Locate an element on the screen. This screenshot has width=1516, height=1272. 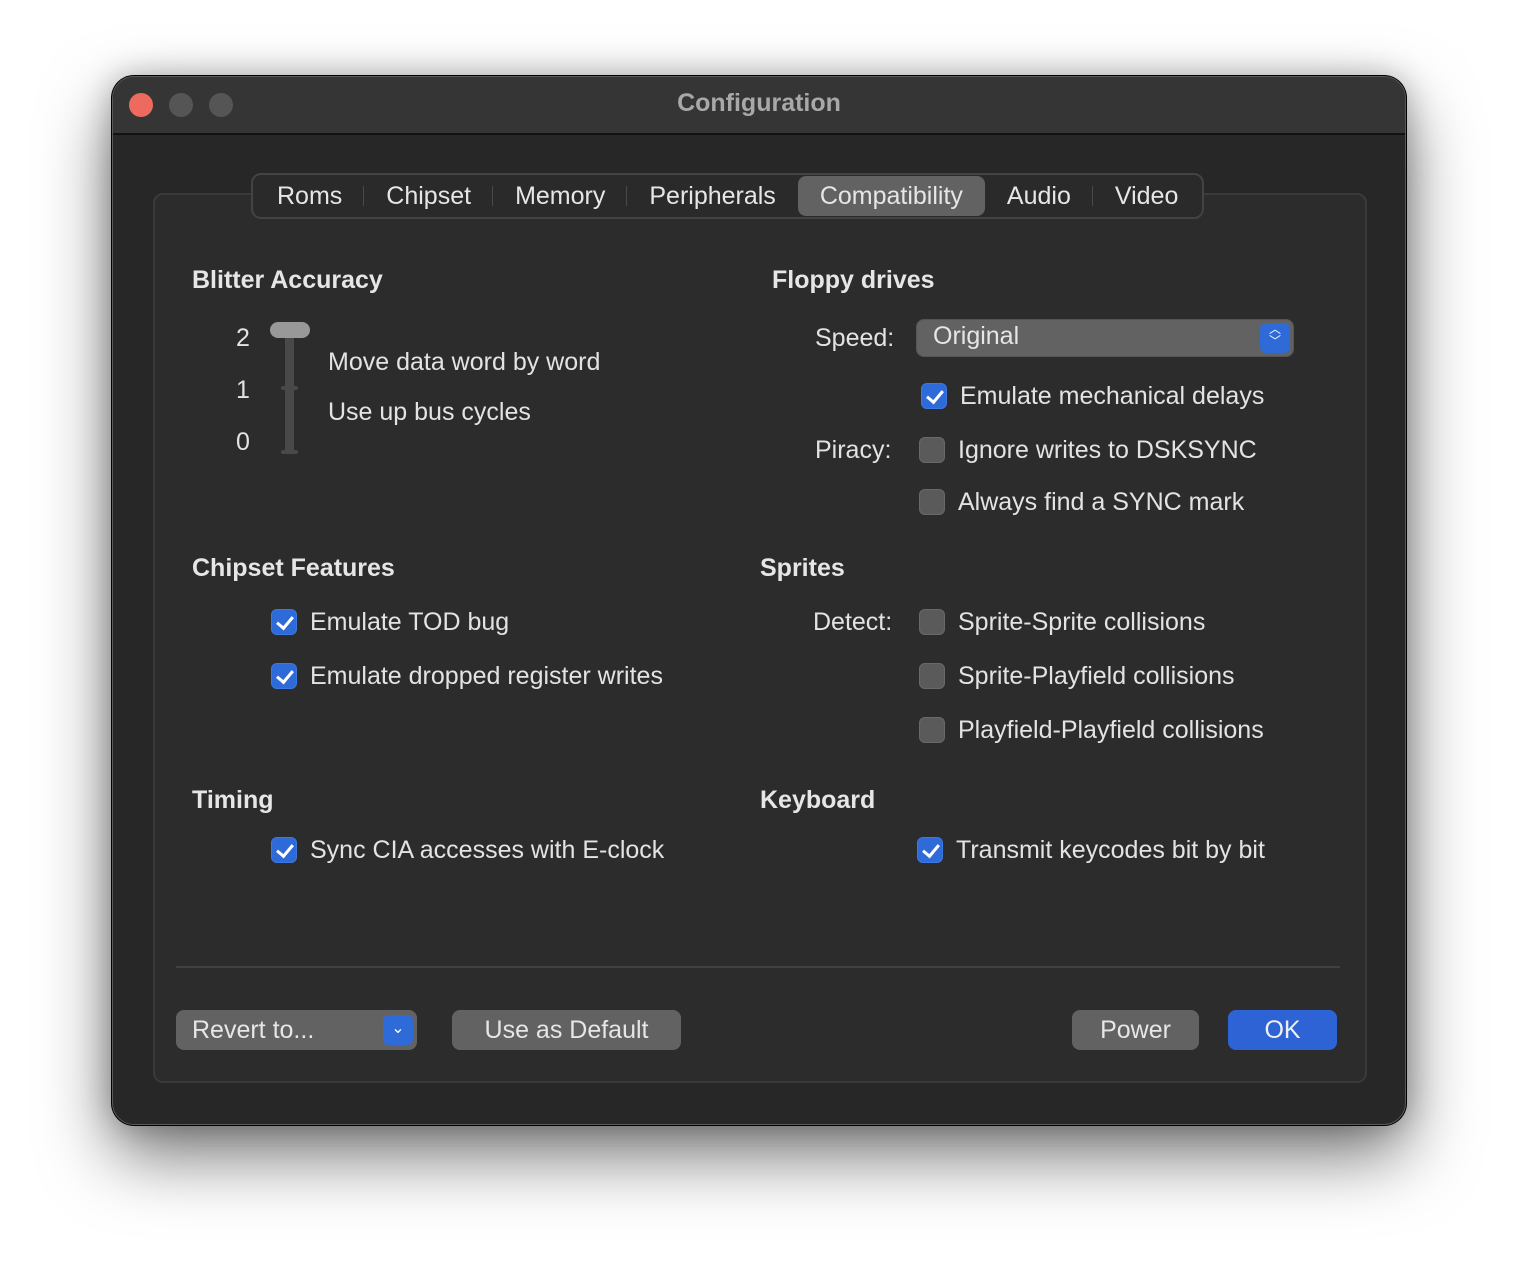
bit-by-bit-checkbox is located at coordinates (930, 850).